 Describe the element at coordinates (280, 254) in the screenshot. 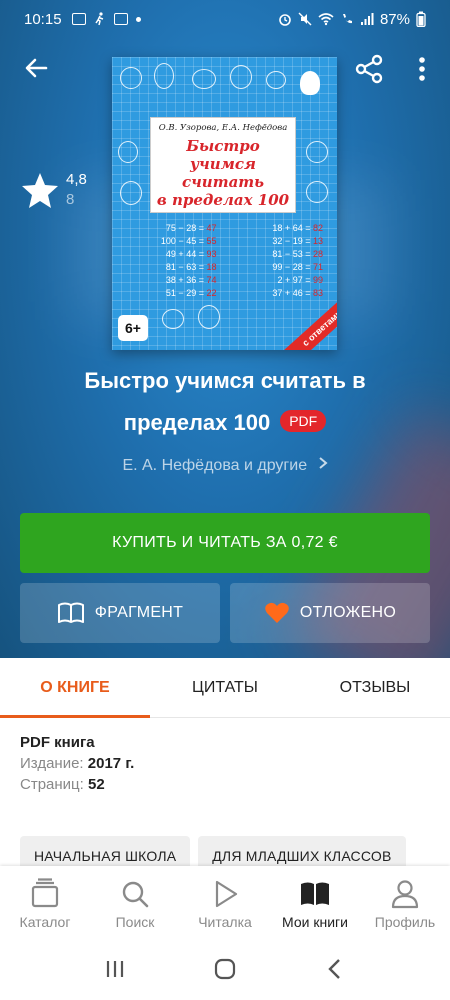

I see `cover-exercise: 81 − 53 = 28` at that location.